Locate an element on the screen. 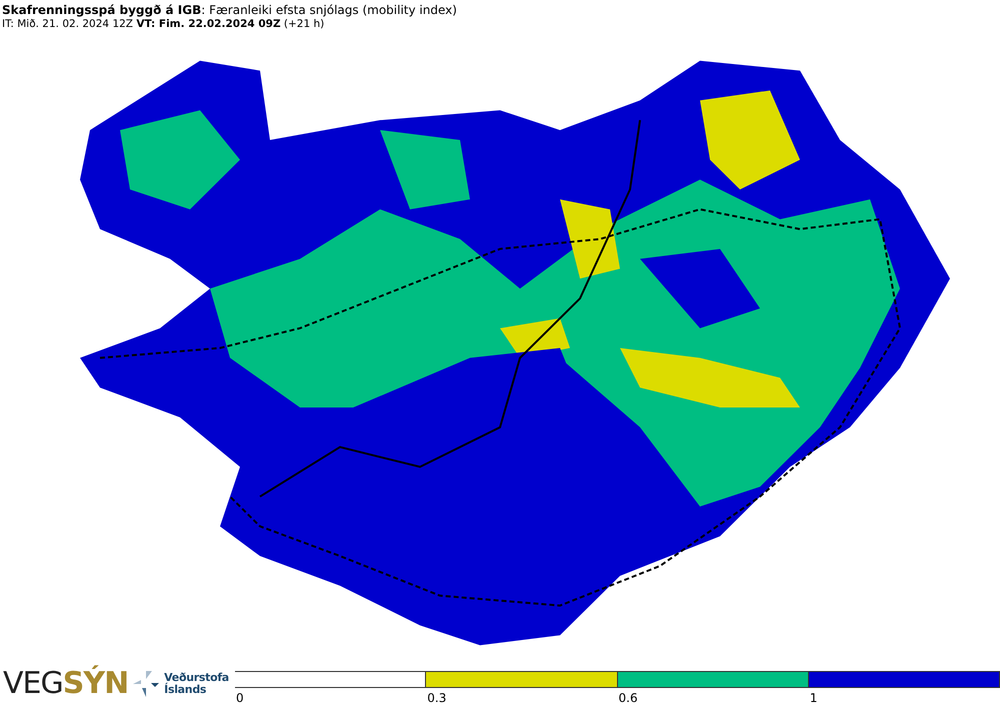  legend-label: 0.3 is located at coordinates (437, 697).